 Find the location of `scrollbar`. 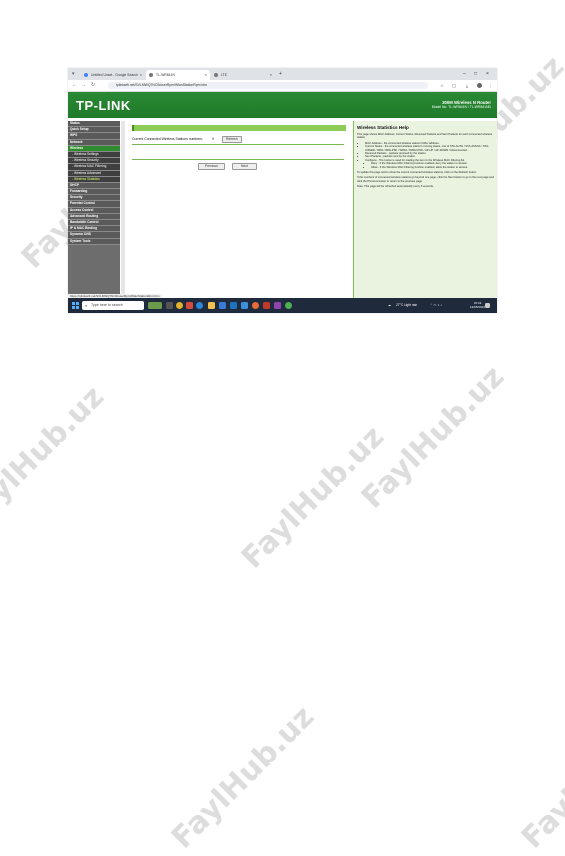

scrollbar is located at coordinates (123, 209).